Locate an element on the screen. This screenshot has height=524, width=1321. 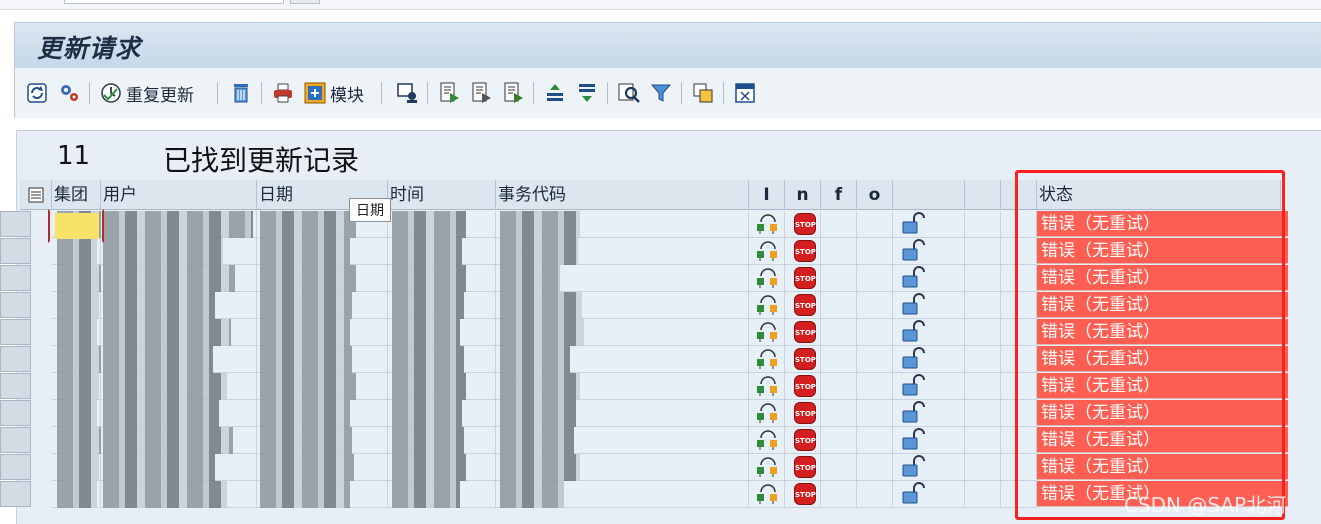
user-detail-button is located at coordinates (407, 93).